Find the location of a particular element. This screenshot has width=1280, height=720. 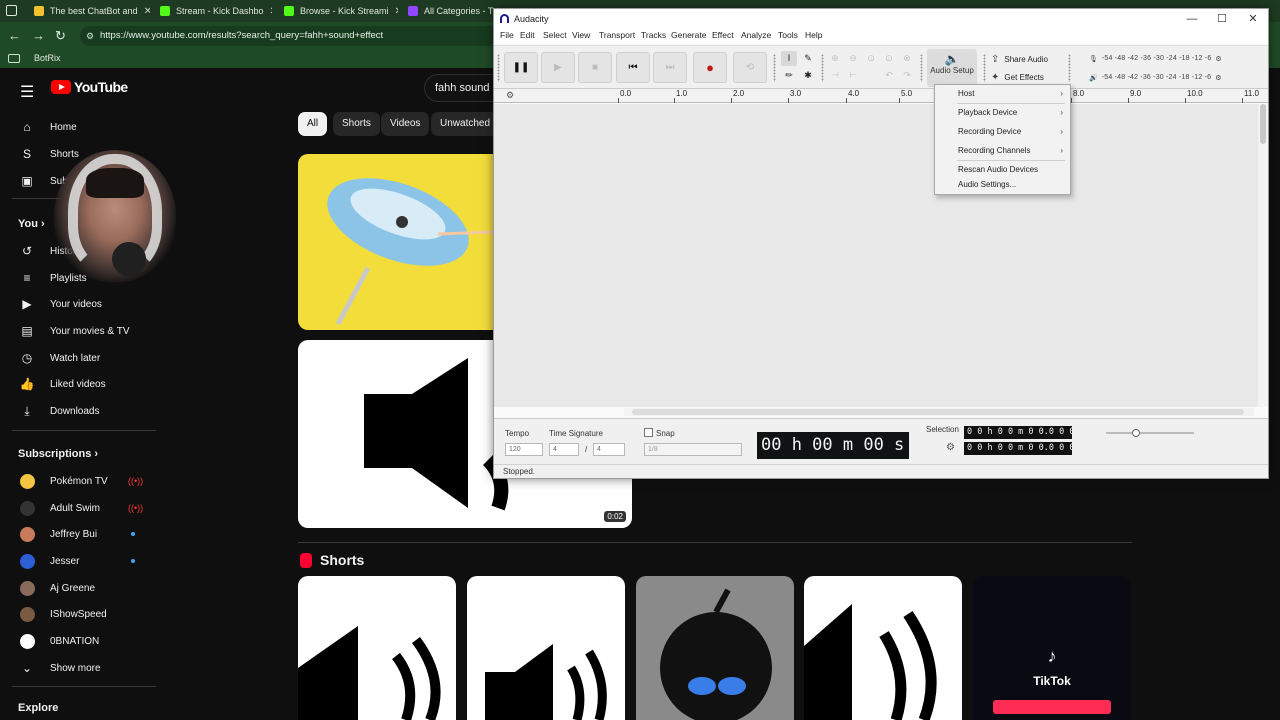

search-input: fahh sound e is located at coordinates (464, 88).